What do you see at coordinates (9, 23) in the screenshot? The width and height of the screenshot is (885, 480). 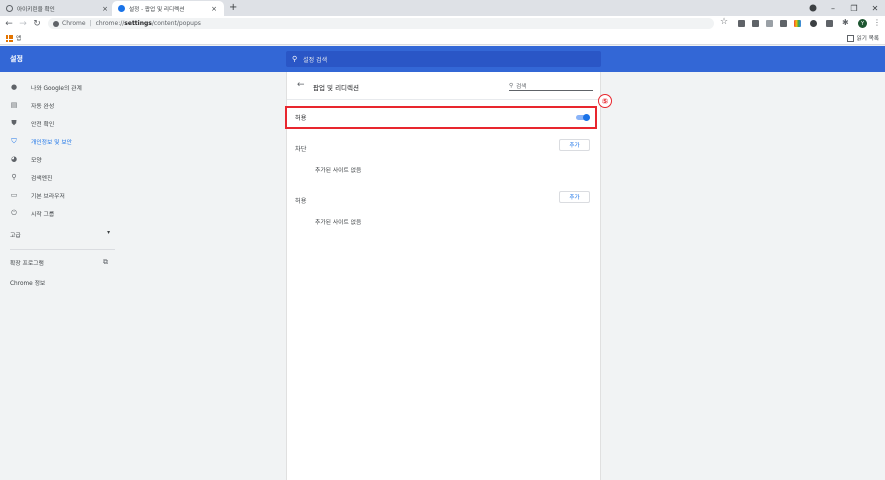 I see `back-button: ←` at bounding box center [9, 23].